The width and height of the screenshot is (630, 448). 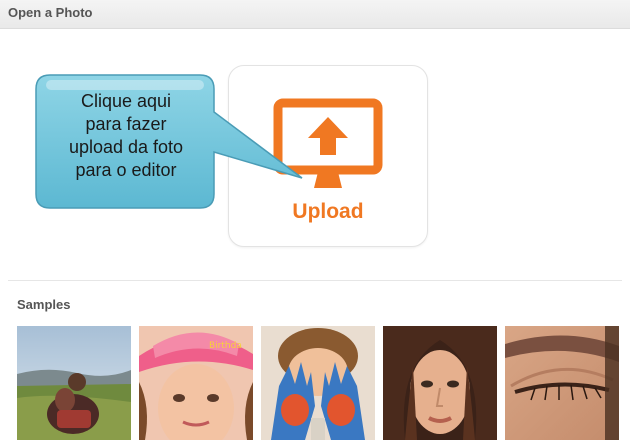 What do you see at coordinates (126, 124) in the screenshot?
I see `callout-line: para fazer` at bounding box center [126, 124].